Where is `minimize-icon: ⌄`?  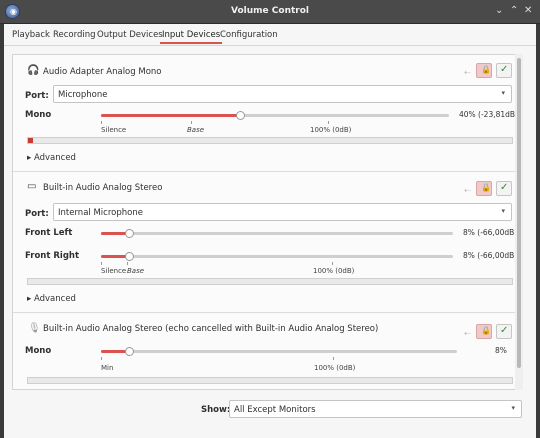
minimize-icon: ⌄ is located at coordinates (499, 11).